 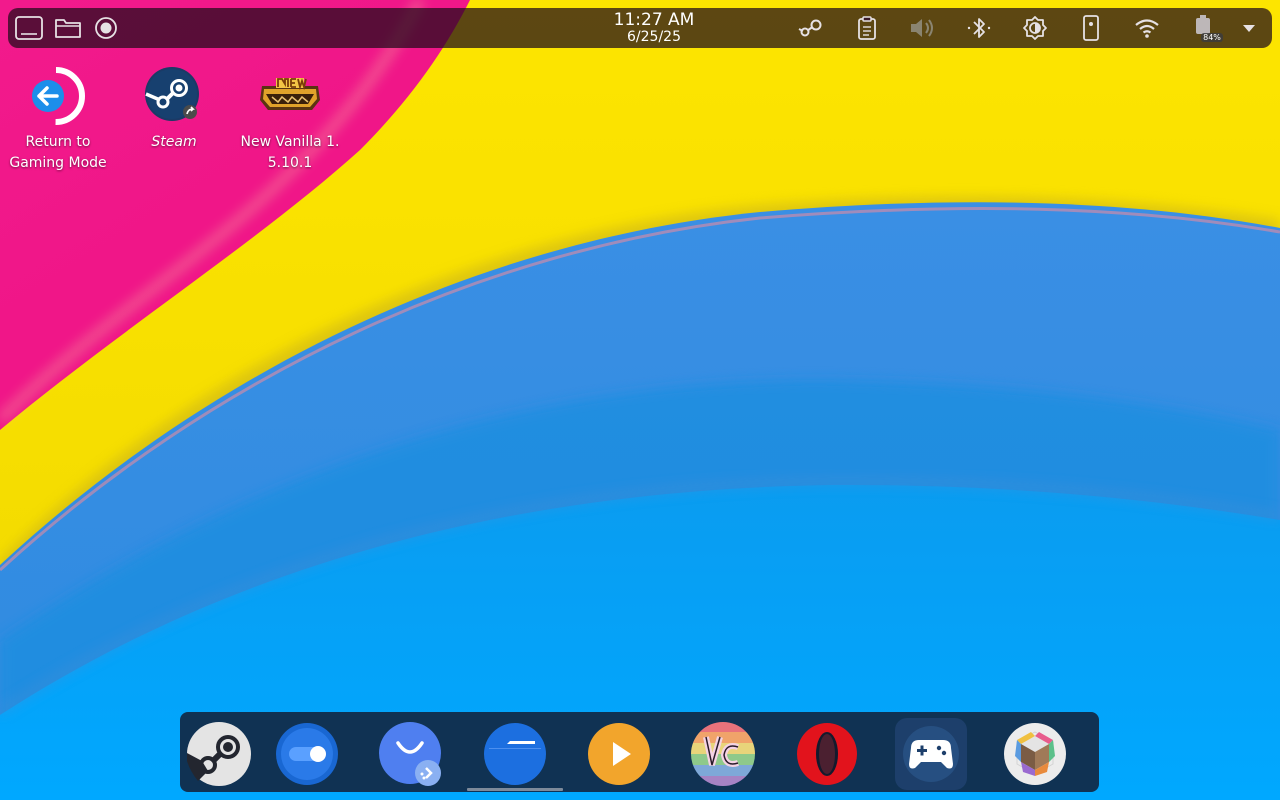 What do you see at coordinates (1091, 28) in the screenshot?
I see `kde-connect-icon` at bounding box center [1091, 28].